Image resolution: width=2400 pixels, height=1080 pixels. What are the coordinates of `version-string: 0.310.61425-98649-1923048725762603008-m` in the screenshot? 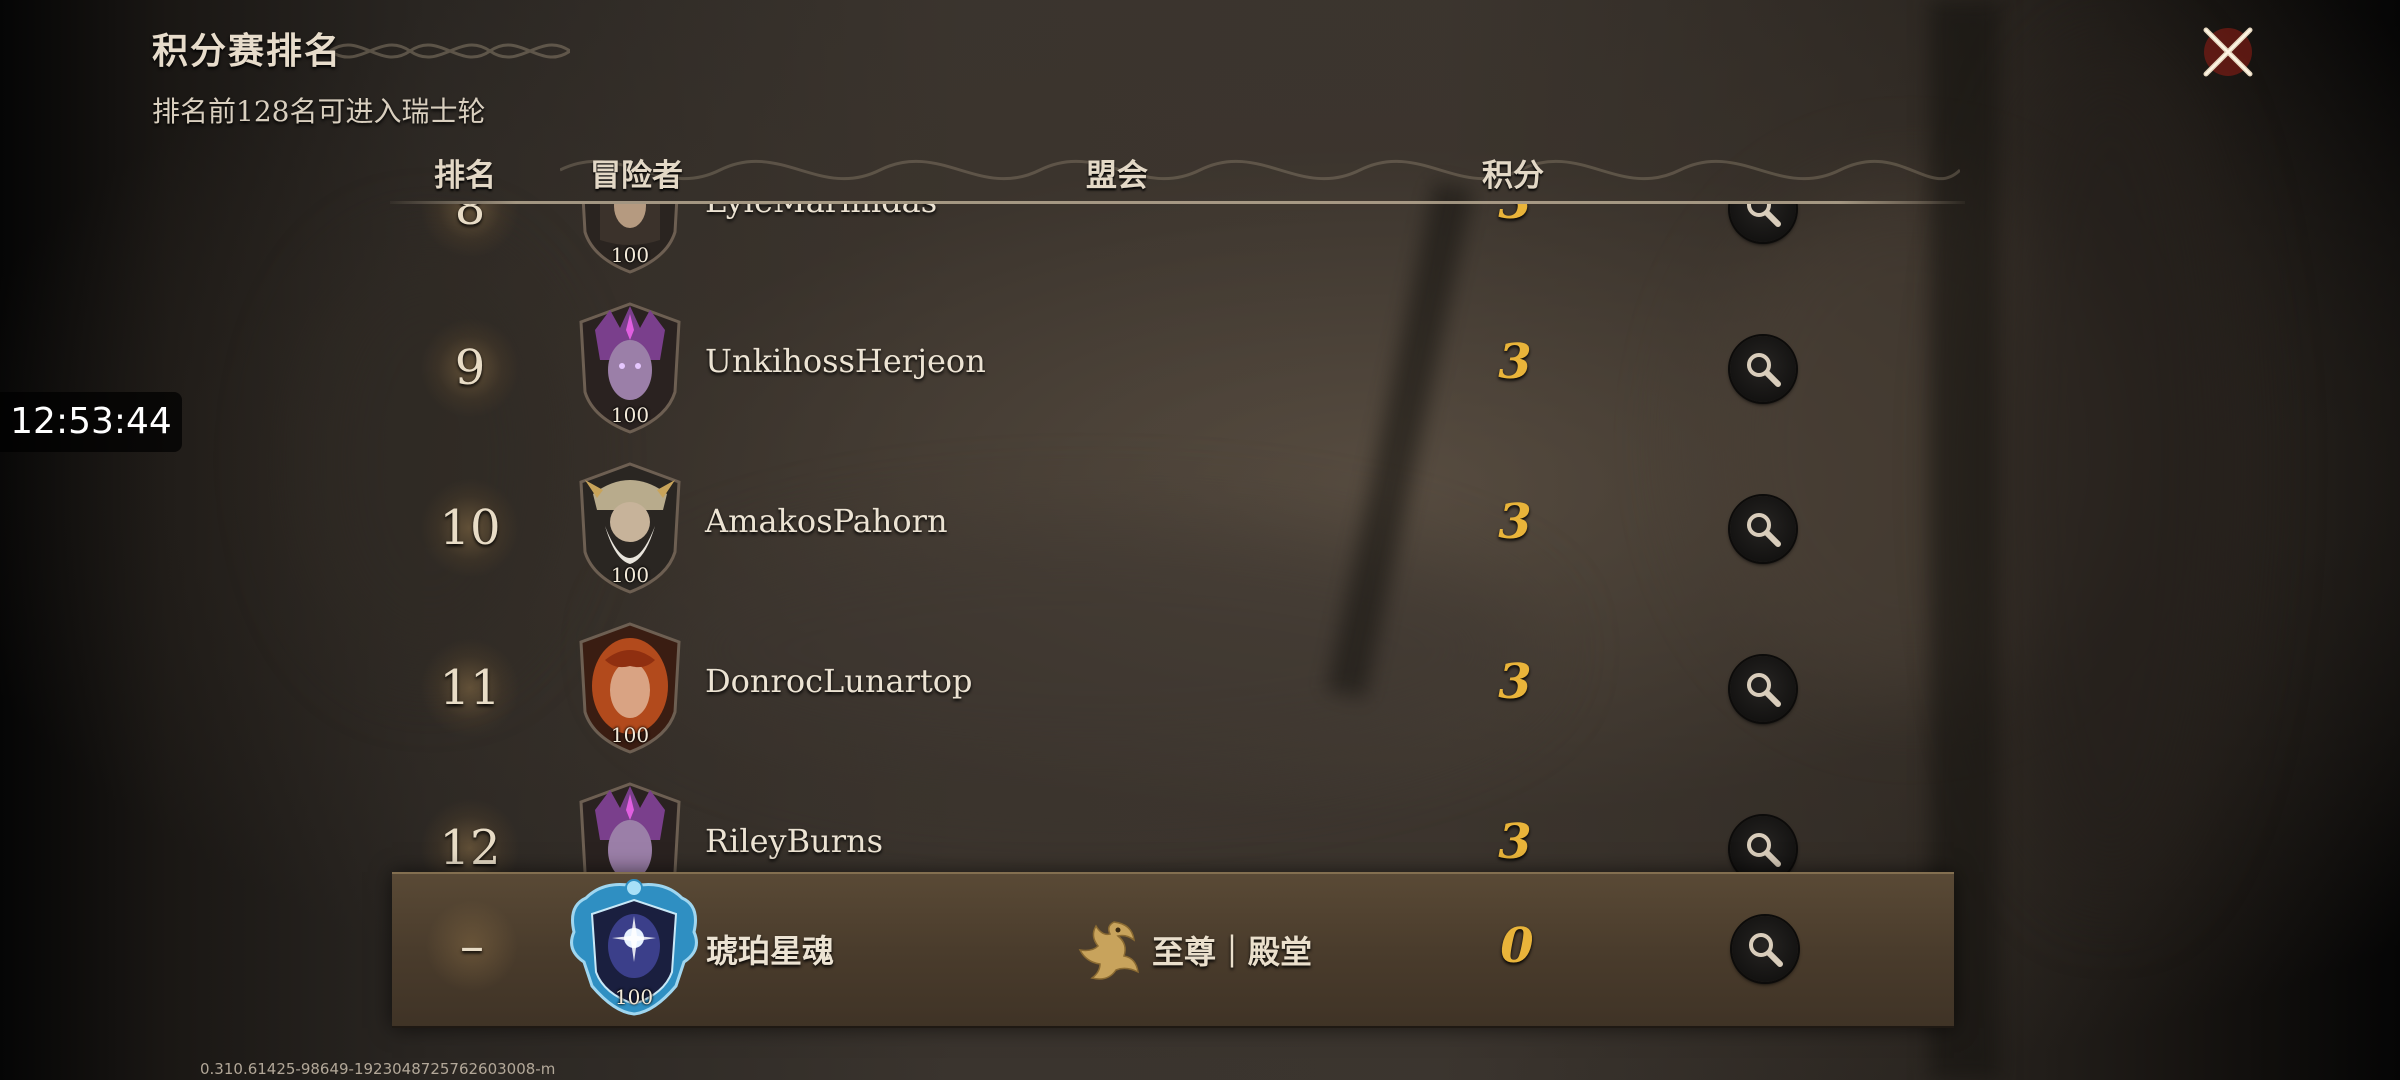 It's located at (378, 1069).